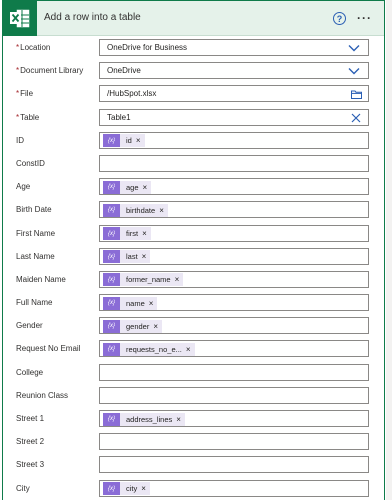 Image resolution: width=392 pixels, height=500 pixels. What do you see at coordinates (234, 256) in the screenshot?
I see `last-name-field: {x} last ×` at bounding box center [234, 256].